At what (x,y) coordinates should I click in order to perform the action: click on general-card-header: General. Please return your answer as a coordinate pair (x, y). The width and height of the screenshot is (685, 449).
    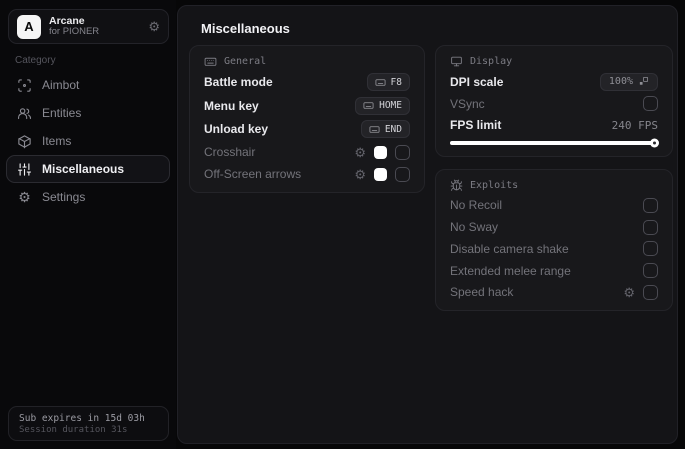
    Looking at the image, I should click on (307, 61).